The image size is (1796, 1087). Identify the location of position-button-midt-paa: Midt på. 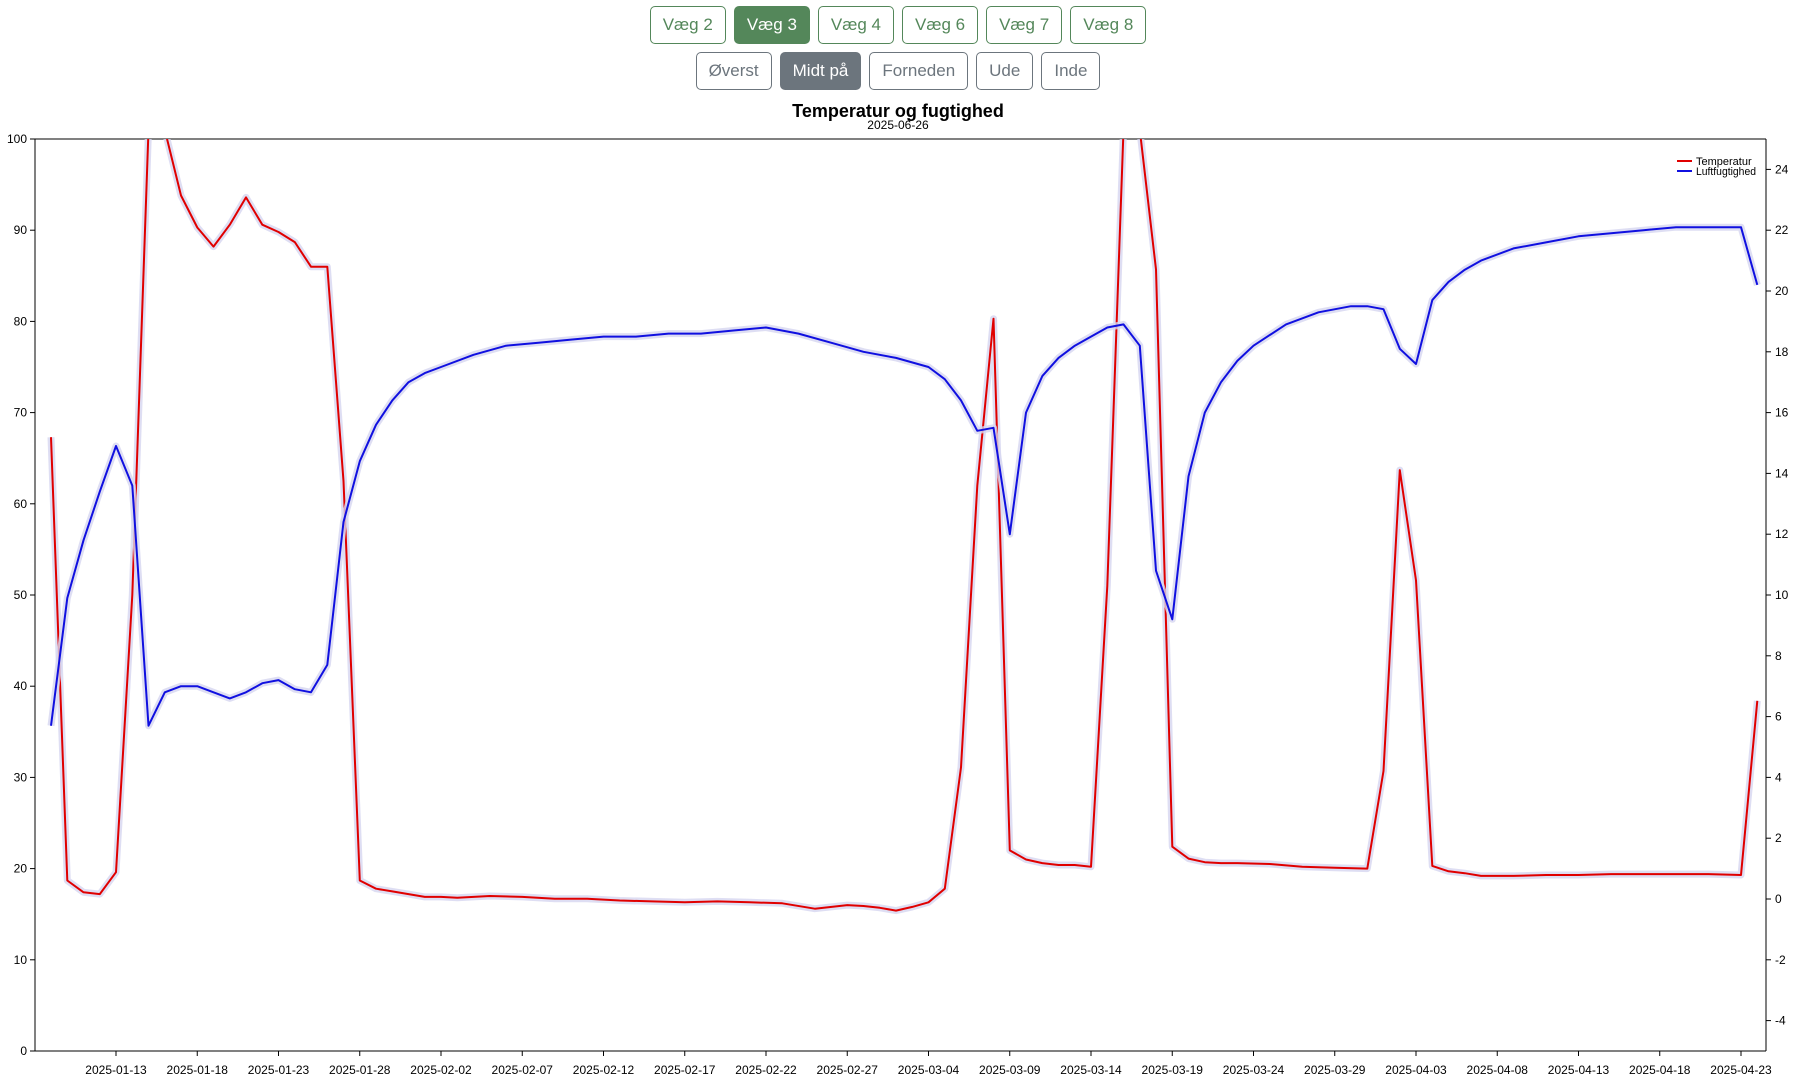
(820, 71).